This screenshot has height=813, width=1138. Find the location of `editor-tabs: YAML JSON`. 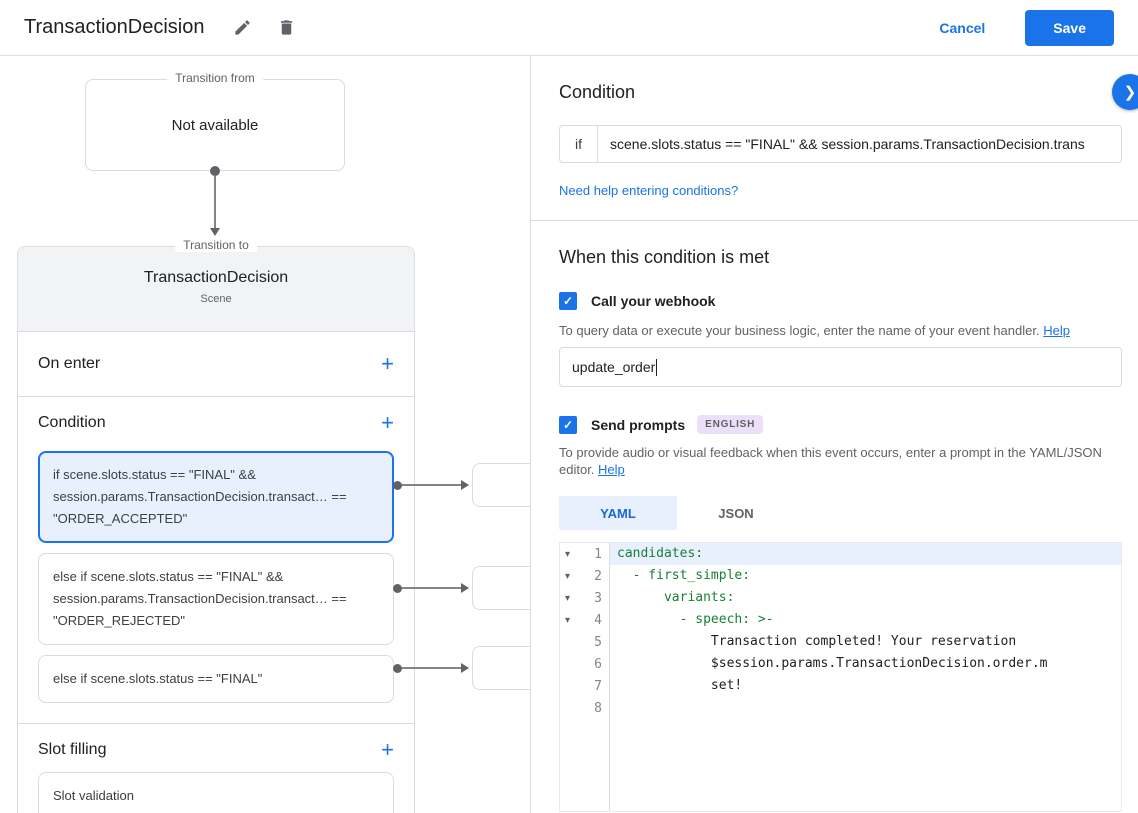

editor-tabs: YAML JSON is located at coordinates (840, 513).